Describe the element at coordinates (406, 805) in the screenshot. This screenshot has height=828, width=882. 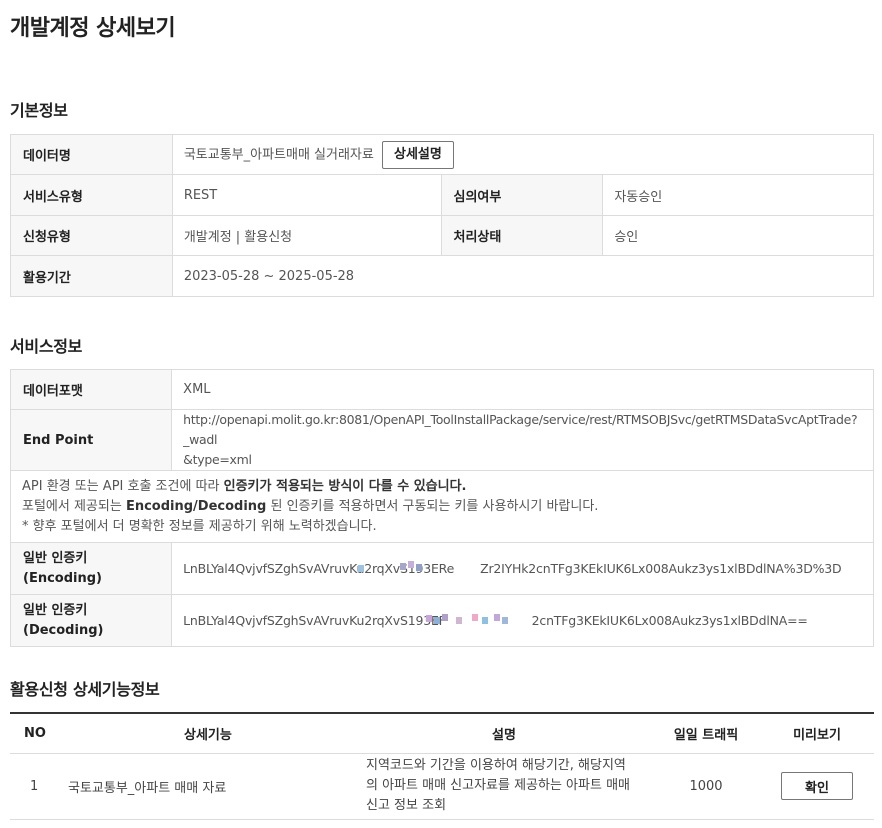
I see `row-description-line3: 신고 정보 조회` at that location.